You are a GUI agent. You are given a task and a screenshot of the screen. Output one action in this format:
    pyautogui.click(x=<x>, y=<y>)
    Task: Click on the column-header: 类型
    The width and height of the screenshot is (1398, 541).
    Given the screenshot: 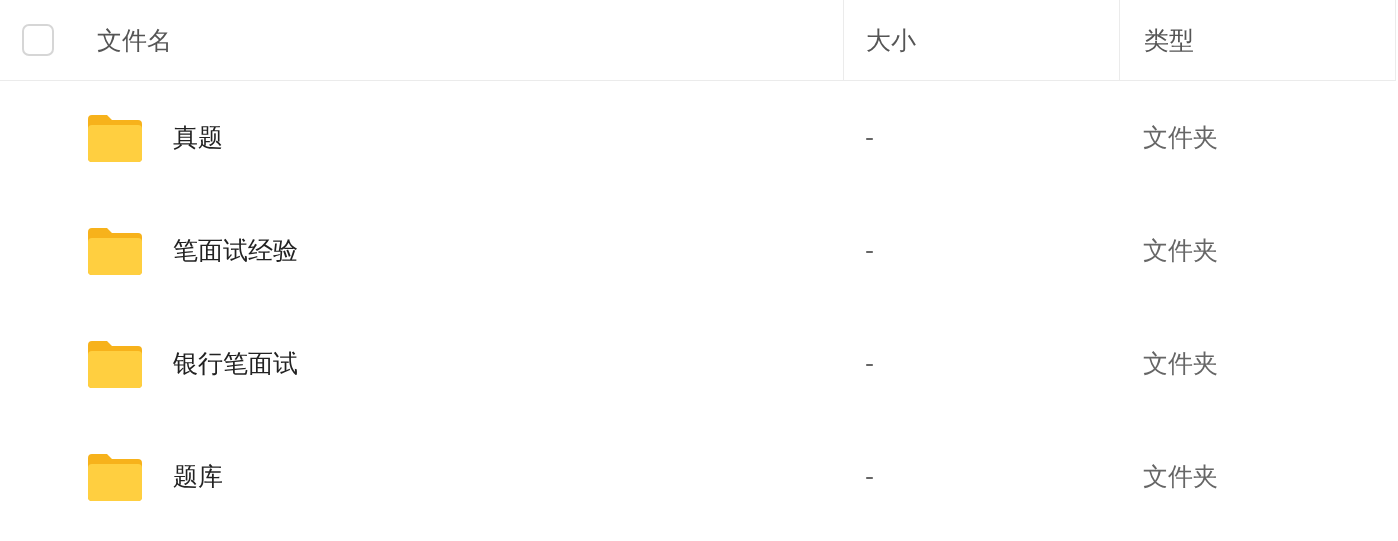 What is the action you would take?
    pyautogui.click(x=1169, y=40)
    